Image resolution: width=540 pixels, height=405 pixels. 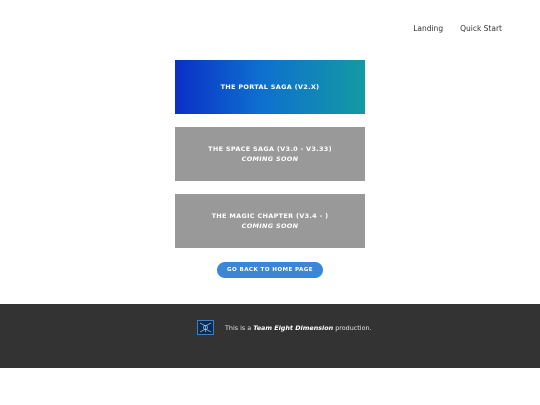 I want to click on nav-quick-start-link: Quick Start, so click(x=481, y=28).